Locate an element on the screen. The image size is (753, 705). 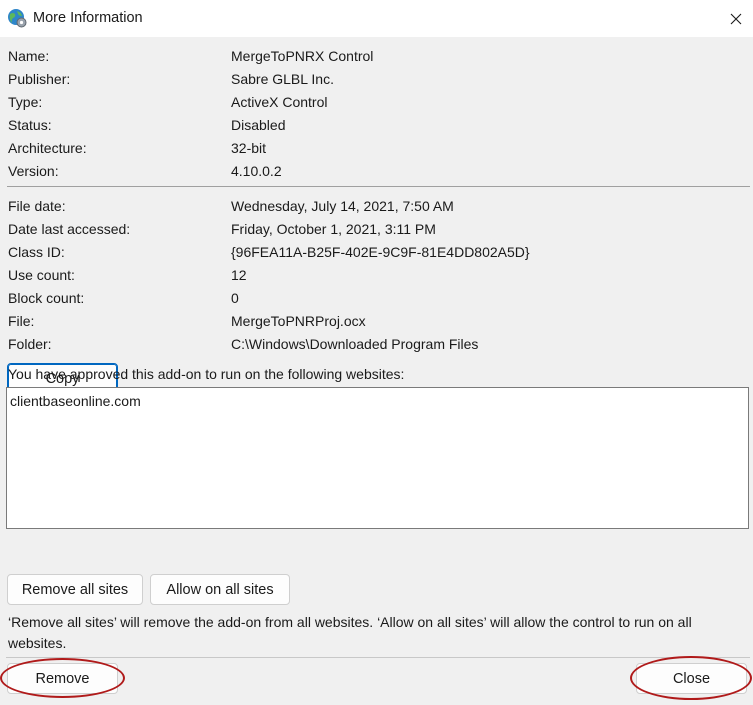
detail-value: ActiveX Control is located at coordinates (279, 102).